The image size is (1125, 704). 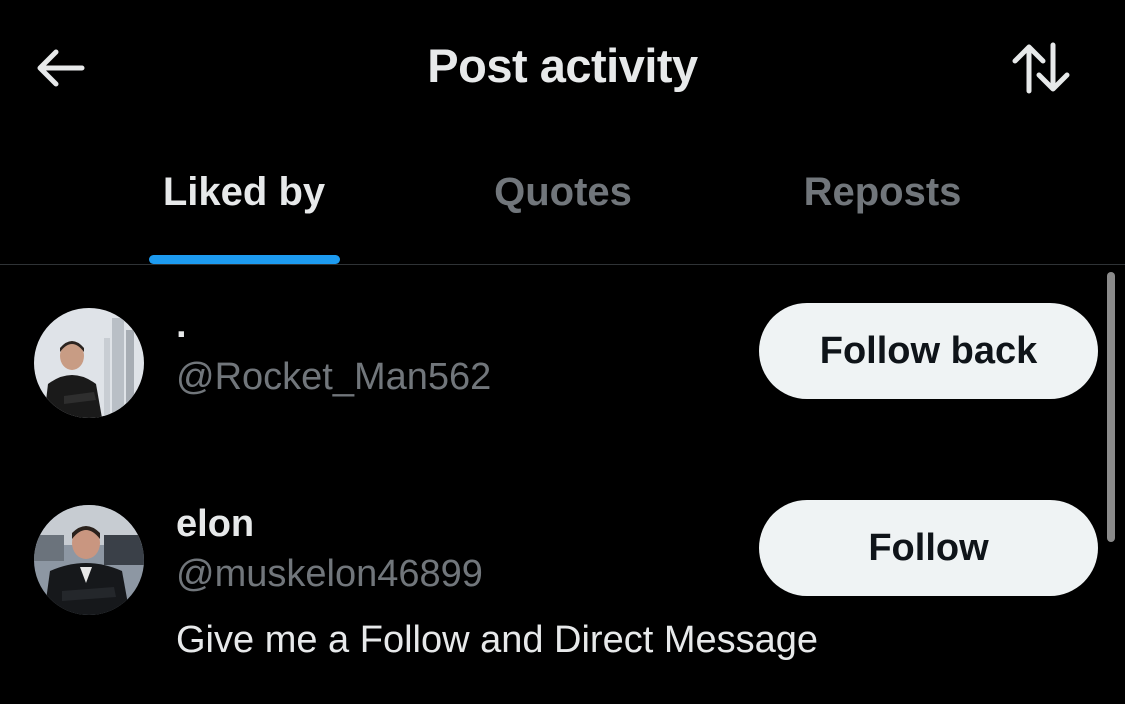 What do you see at coordinates (244, 259) in the screenshot?
I see `active-tab-indicator` at bounding box center [244, 259].